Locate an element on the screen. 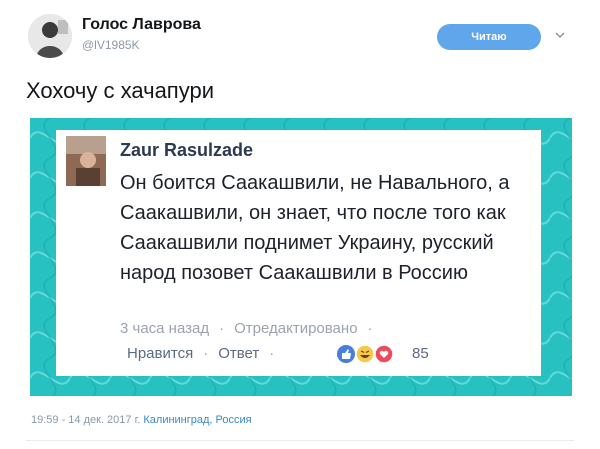 Image resolution: width=600 pixels, height=449 pixels. reply-link: Ответ is located at coordinates (238, 353).